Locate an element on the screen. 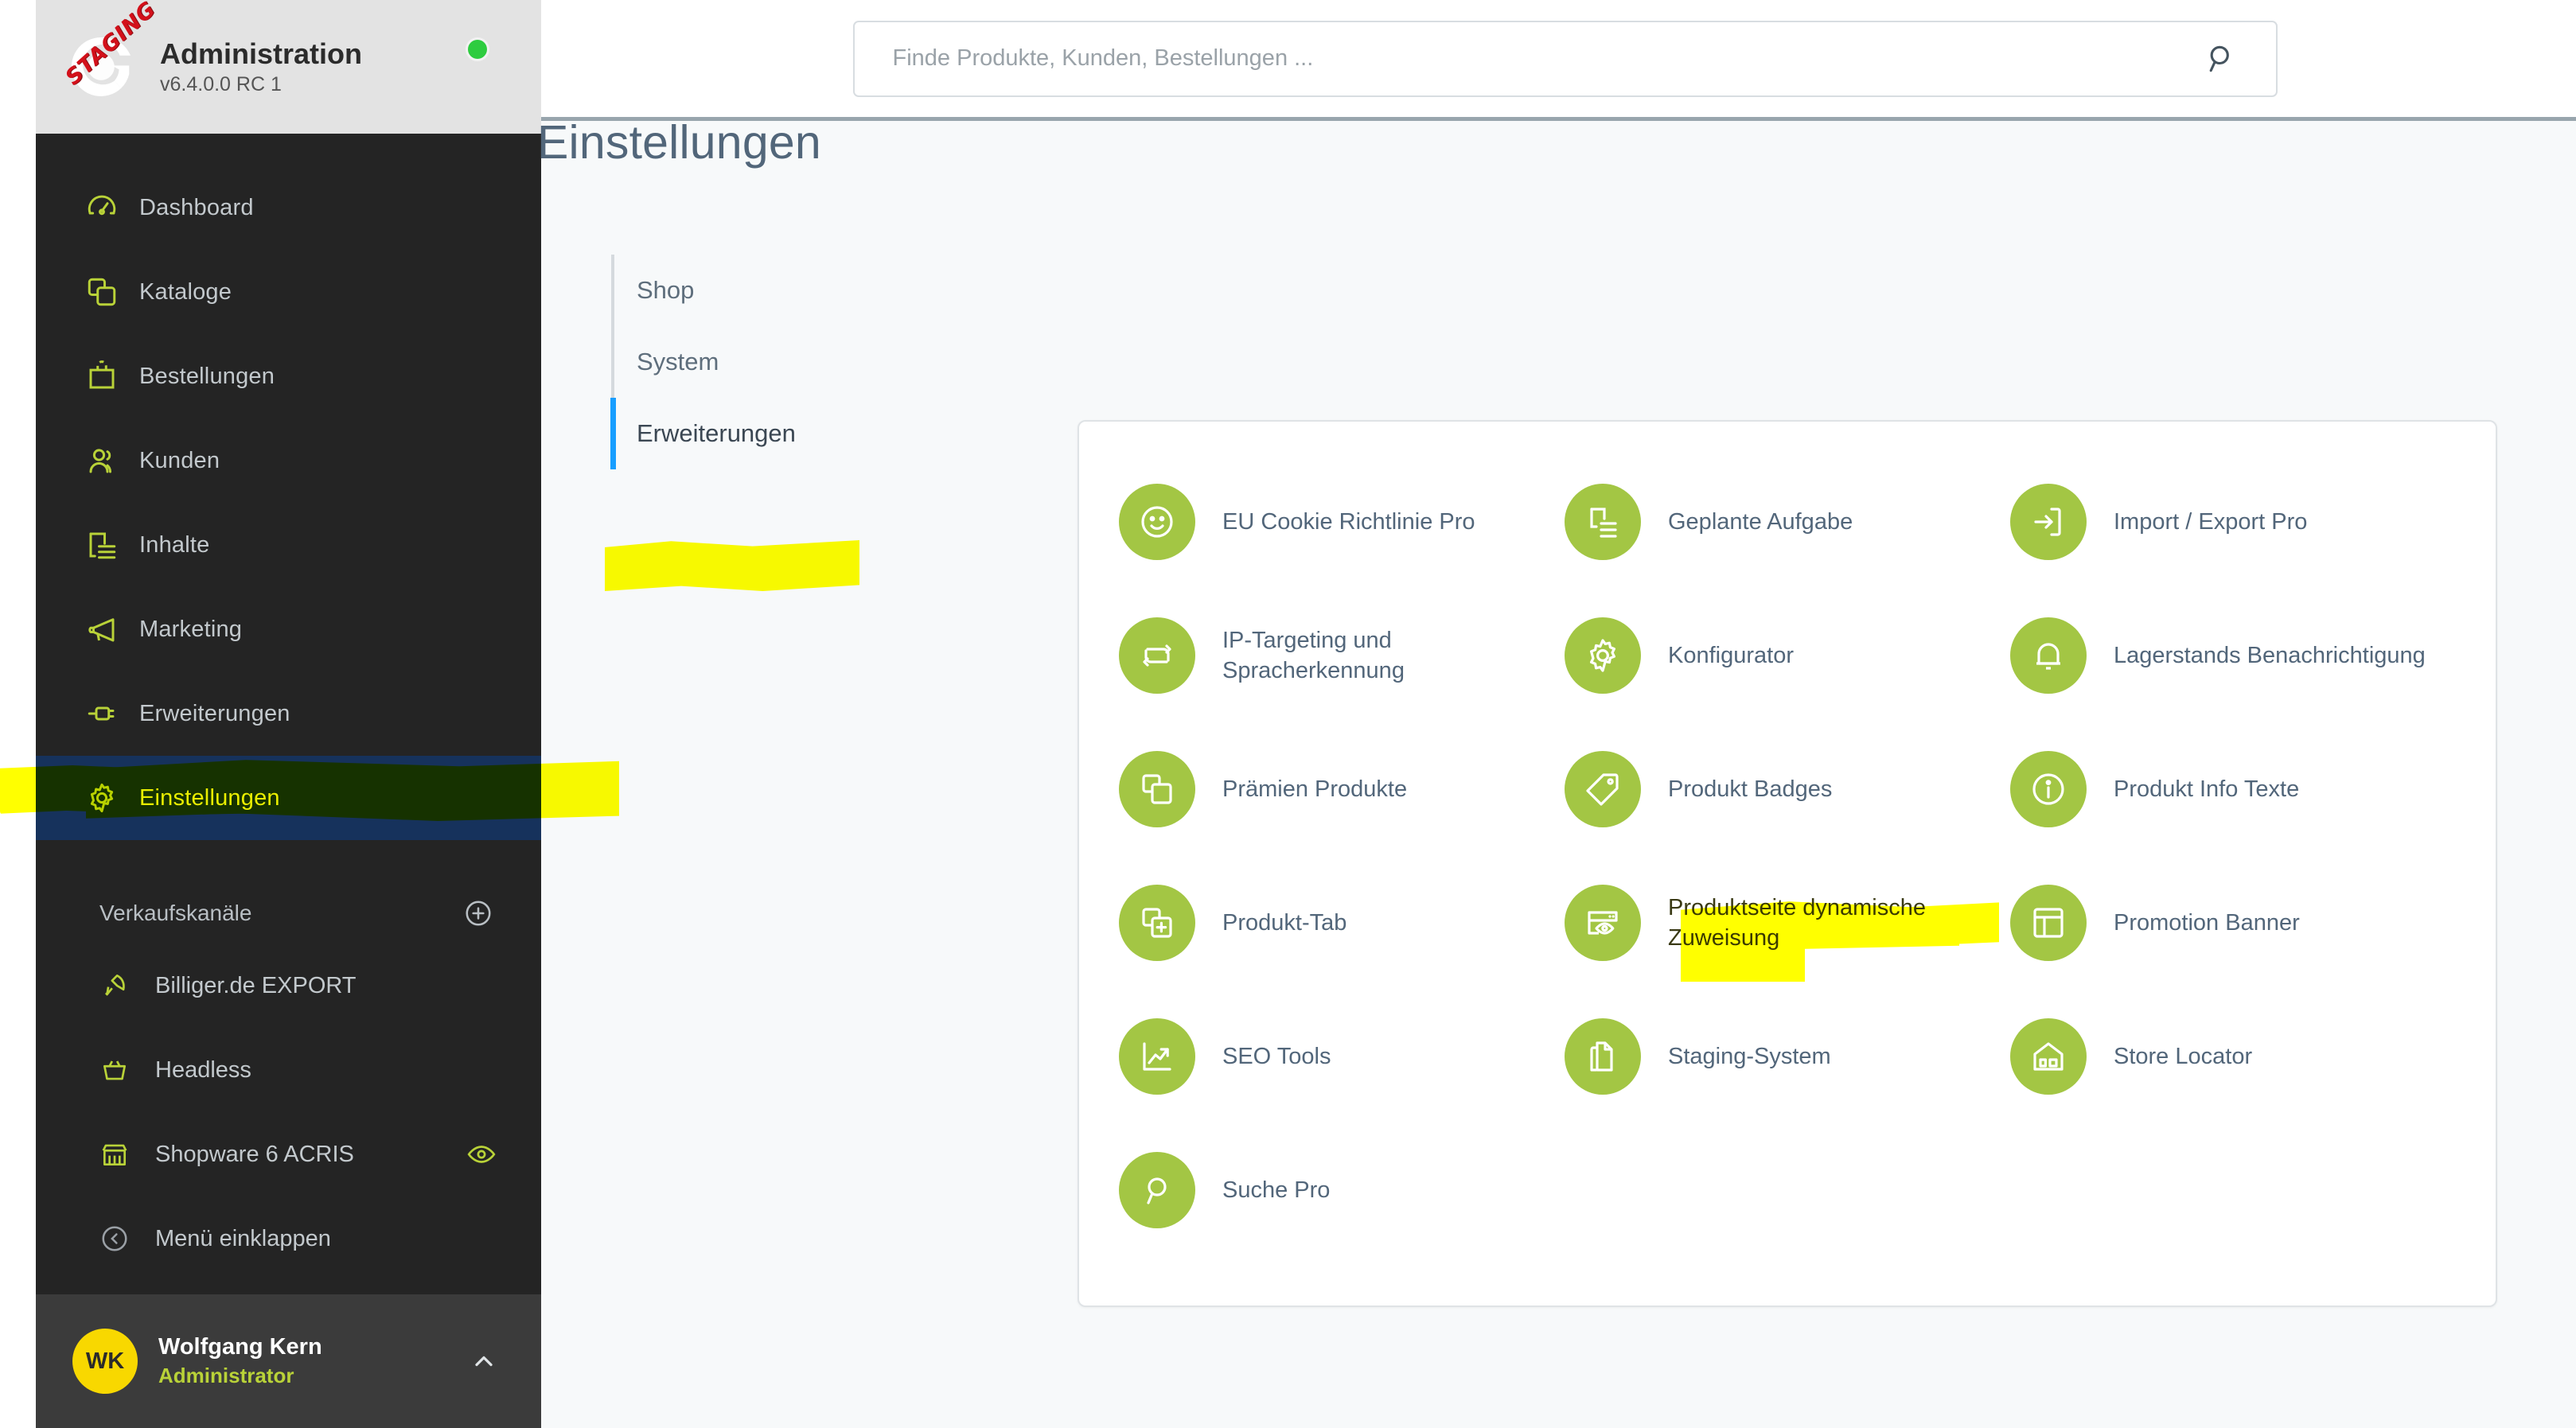  settings-nav-item-erweiterungen: Erweiterungen is located at coordinates (777, 433).